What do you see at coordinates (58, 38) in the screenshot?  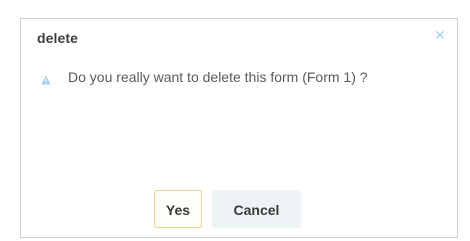 I see `dialog-title: delete` at bounding box center [58, 38].